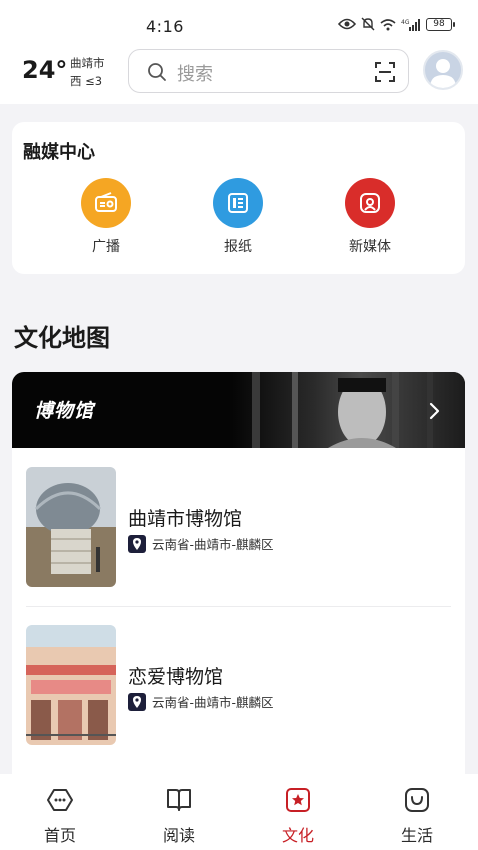 This screenshot has height=850, width=478. Describe the element at coordinates (405, 22) in the screenshot. I see `network-label: 4G` at that location.